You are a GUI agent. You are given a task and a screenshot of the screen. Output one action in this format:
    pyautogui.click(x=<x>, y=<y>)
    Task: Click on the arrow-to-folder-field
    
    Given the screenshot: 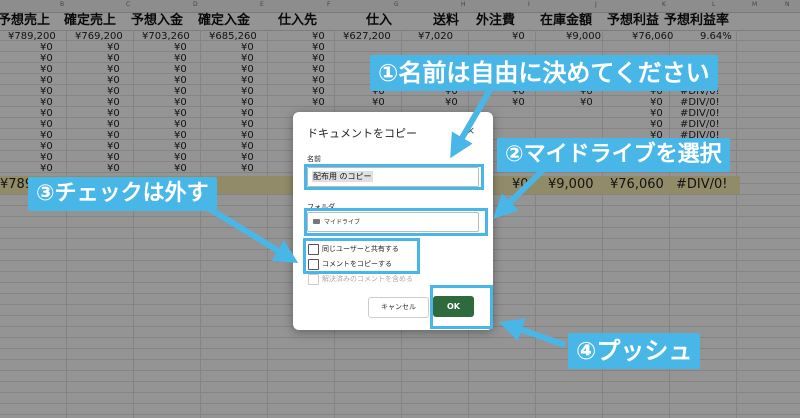 What is the action you would take?
    pyautogui.click(x=520, y=192)
    